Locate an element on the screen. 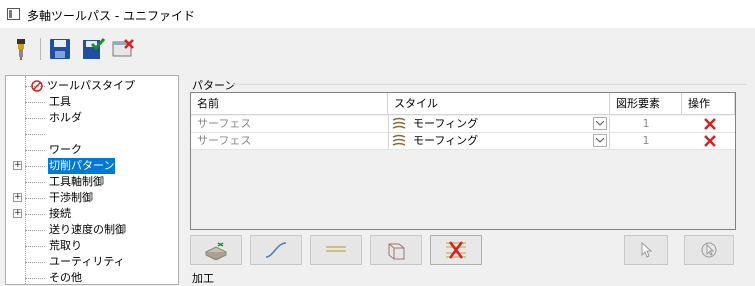 This screenshot has width=755, height=286. column-header-style: スタイル is located at coordinates (499, 104).